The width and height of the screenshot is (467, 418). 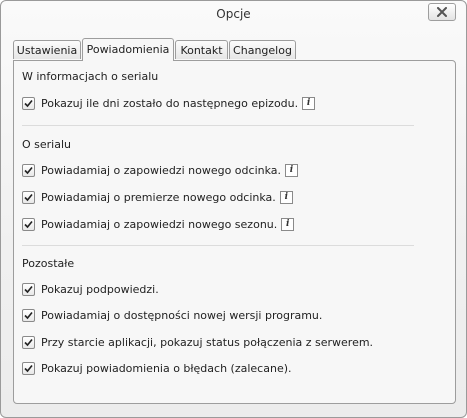 I want to click on dialog-title: Opcje, so click(x=233, y=14).